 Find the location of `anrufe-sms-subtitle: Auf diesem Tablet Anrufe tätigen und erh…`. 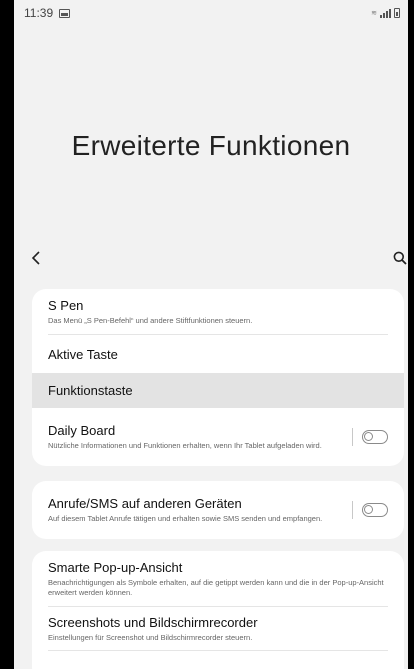

anrufe-sms-subtitle: Auf diesem Tablet Anrufe tätigen und erh… is located at coordinates (185, 518).